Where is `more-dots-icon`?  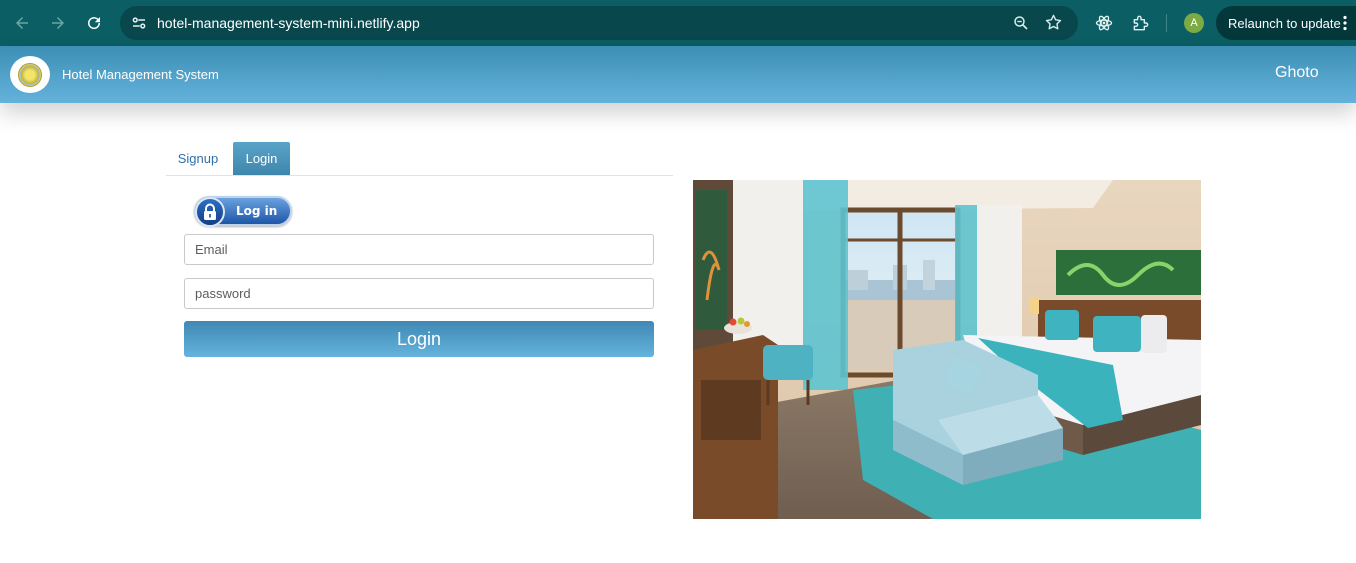
more-dots-icon is located at coordinates (1345, 23).